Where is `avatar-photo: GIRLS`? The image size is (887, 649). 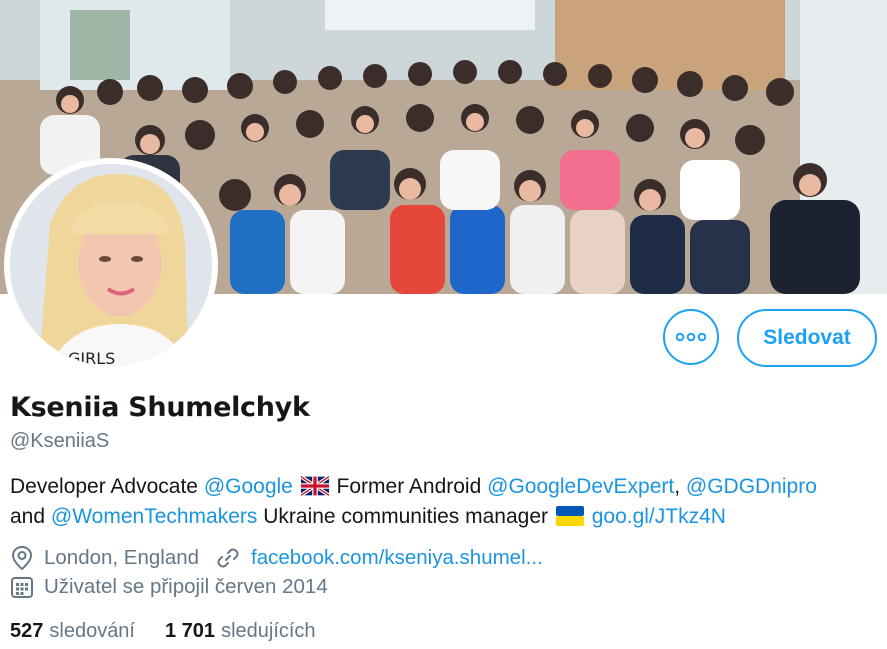 avatar-photo: GIRLS is located at coordinates (111, 265).